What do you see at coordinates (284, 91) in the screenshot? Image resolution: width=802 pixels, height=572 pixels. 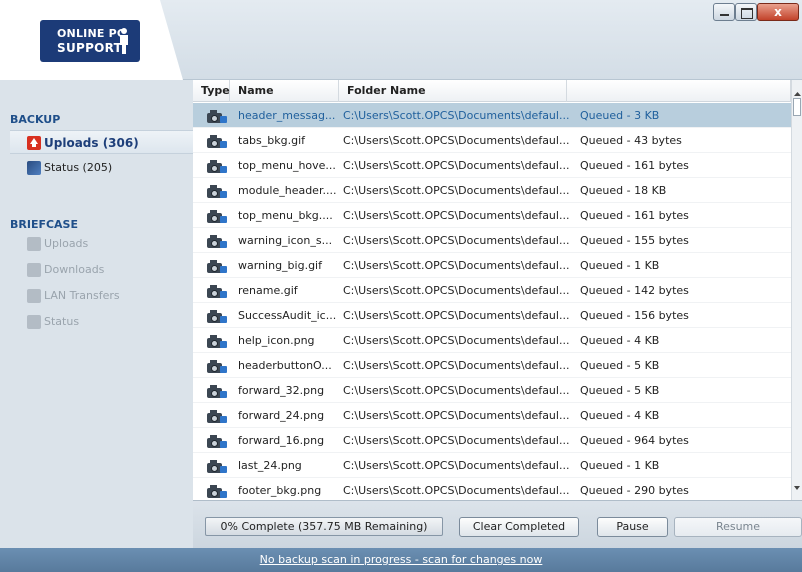 I see `column-header-name: Name` at bounding box center [284, 91].